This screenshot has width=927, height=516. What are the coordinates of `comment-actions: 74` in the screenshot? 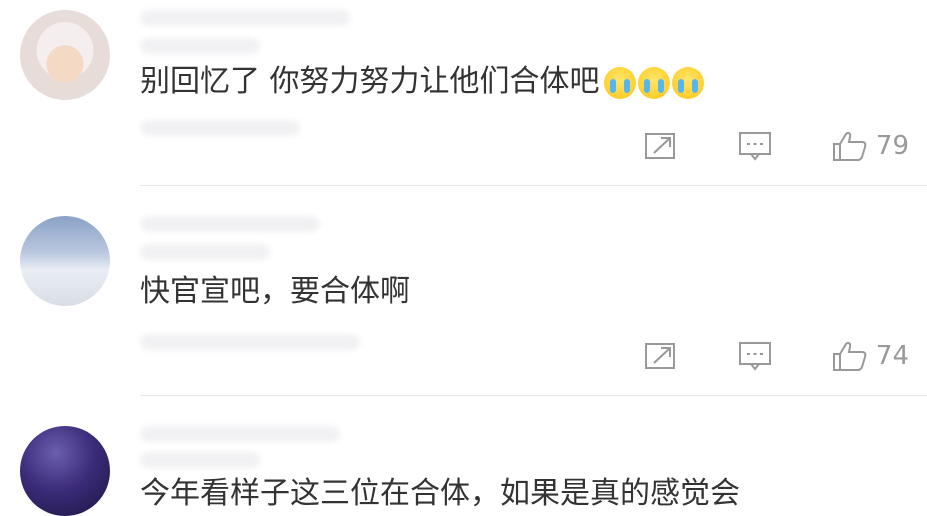 It's located at (776, 356).